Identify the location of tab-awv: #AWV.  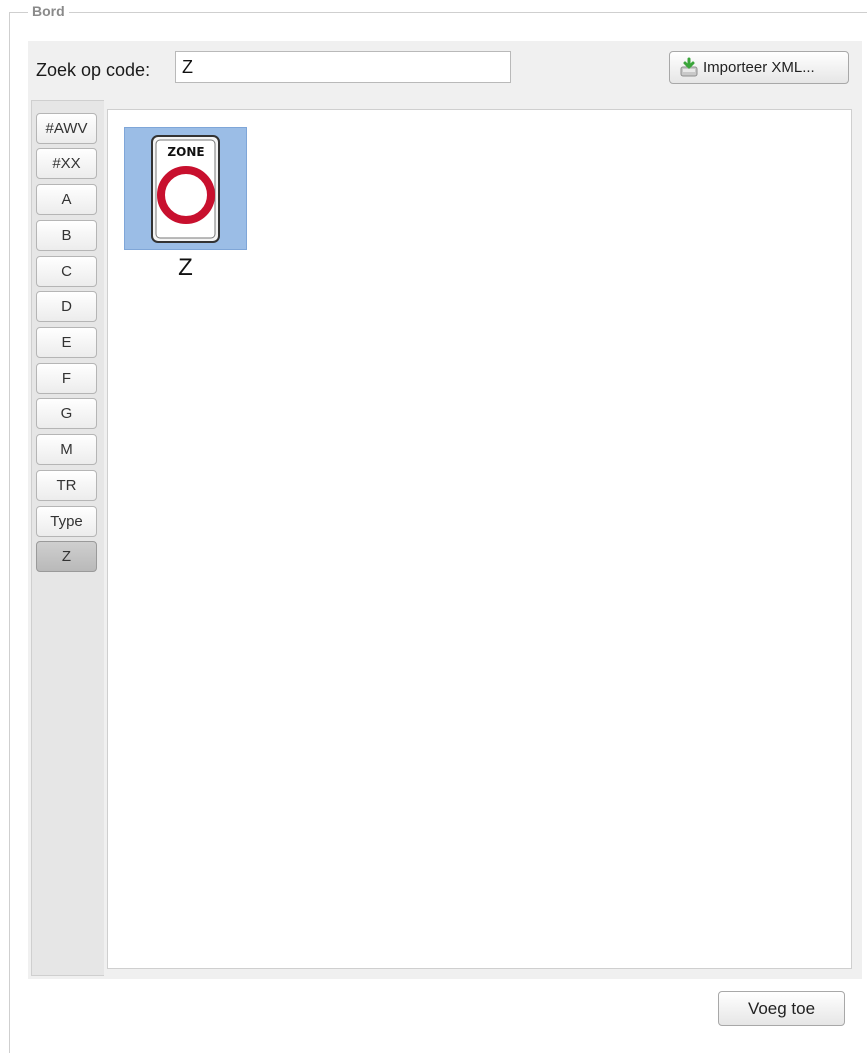
(66, 128).